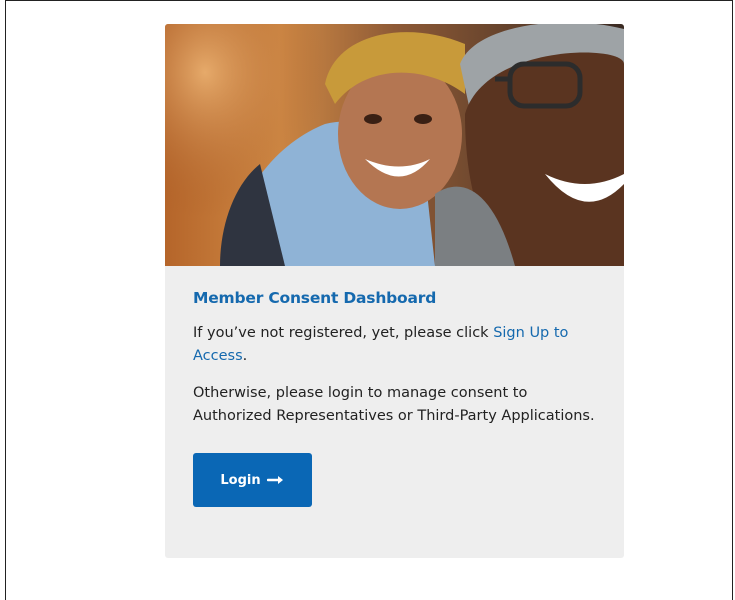 Image resolution: width=735 pixels, height=600 pixels. I want to click on arrow-right-icon, so click(274, 480).